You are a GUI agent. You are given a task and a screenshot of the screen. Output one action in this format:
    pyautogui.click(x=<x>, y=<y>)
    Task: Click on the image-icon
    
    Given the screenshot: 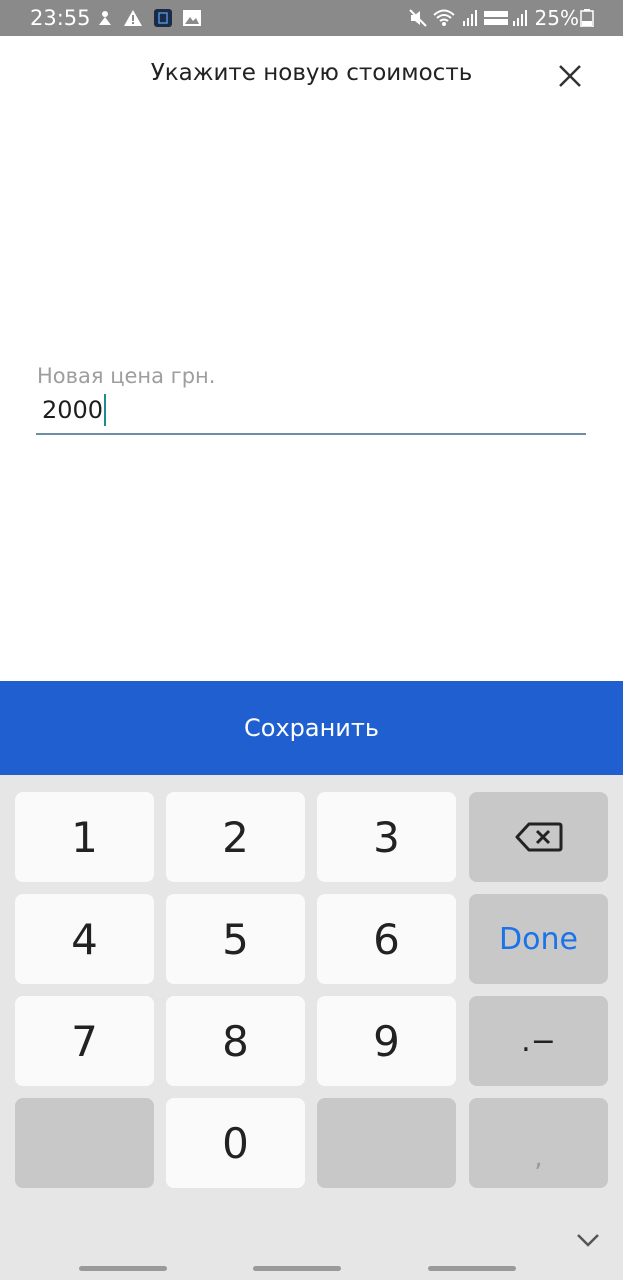 What is the action you would take?
    pyautogui.click(x=192, y=18)
    